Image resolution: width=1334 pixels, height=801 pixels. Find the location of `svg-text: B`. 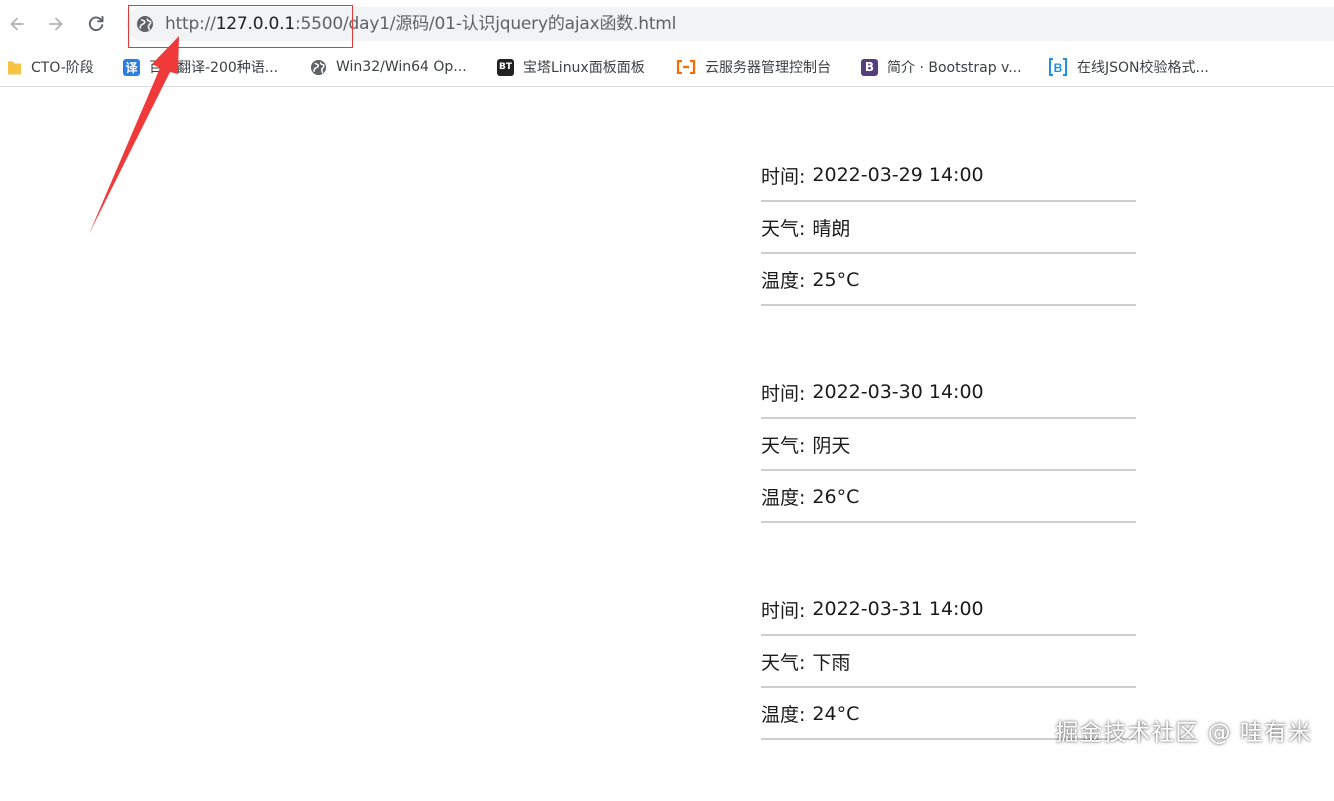

svg-text: B is located at coordinates (1058, 68).